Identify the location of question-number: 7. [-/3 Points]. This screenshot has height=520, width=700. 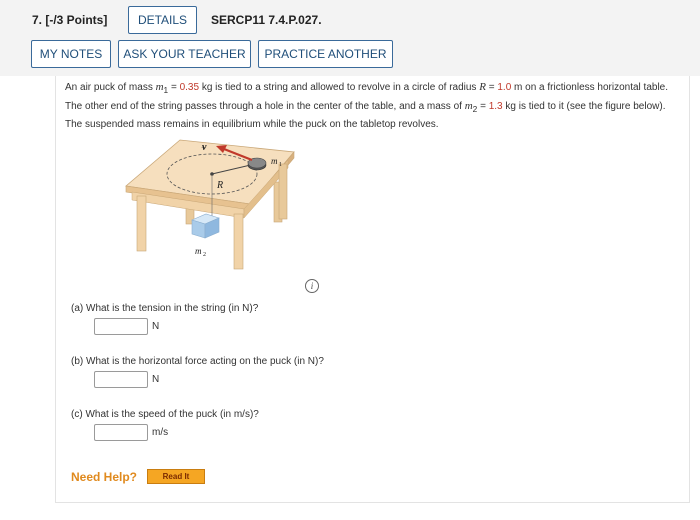
(70, 20).